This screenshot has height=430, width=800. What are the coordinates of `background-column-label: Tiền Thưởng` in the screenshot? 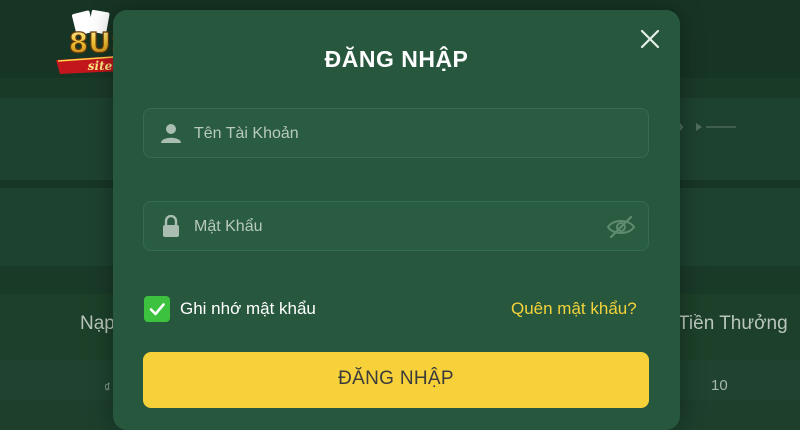 It's located at (733, 323).